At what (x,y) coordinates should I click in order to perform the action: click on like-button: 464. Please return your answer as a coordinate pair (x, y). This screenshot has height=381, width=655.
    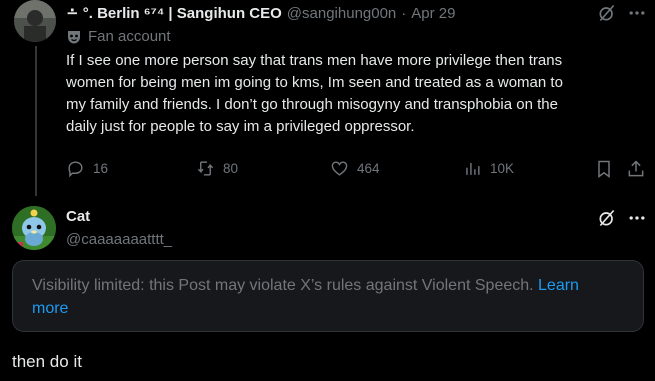
    Looking at the image, I should click on (355, 168).